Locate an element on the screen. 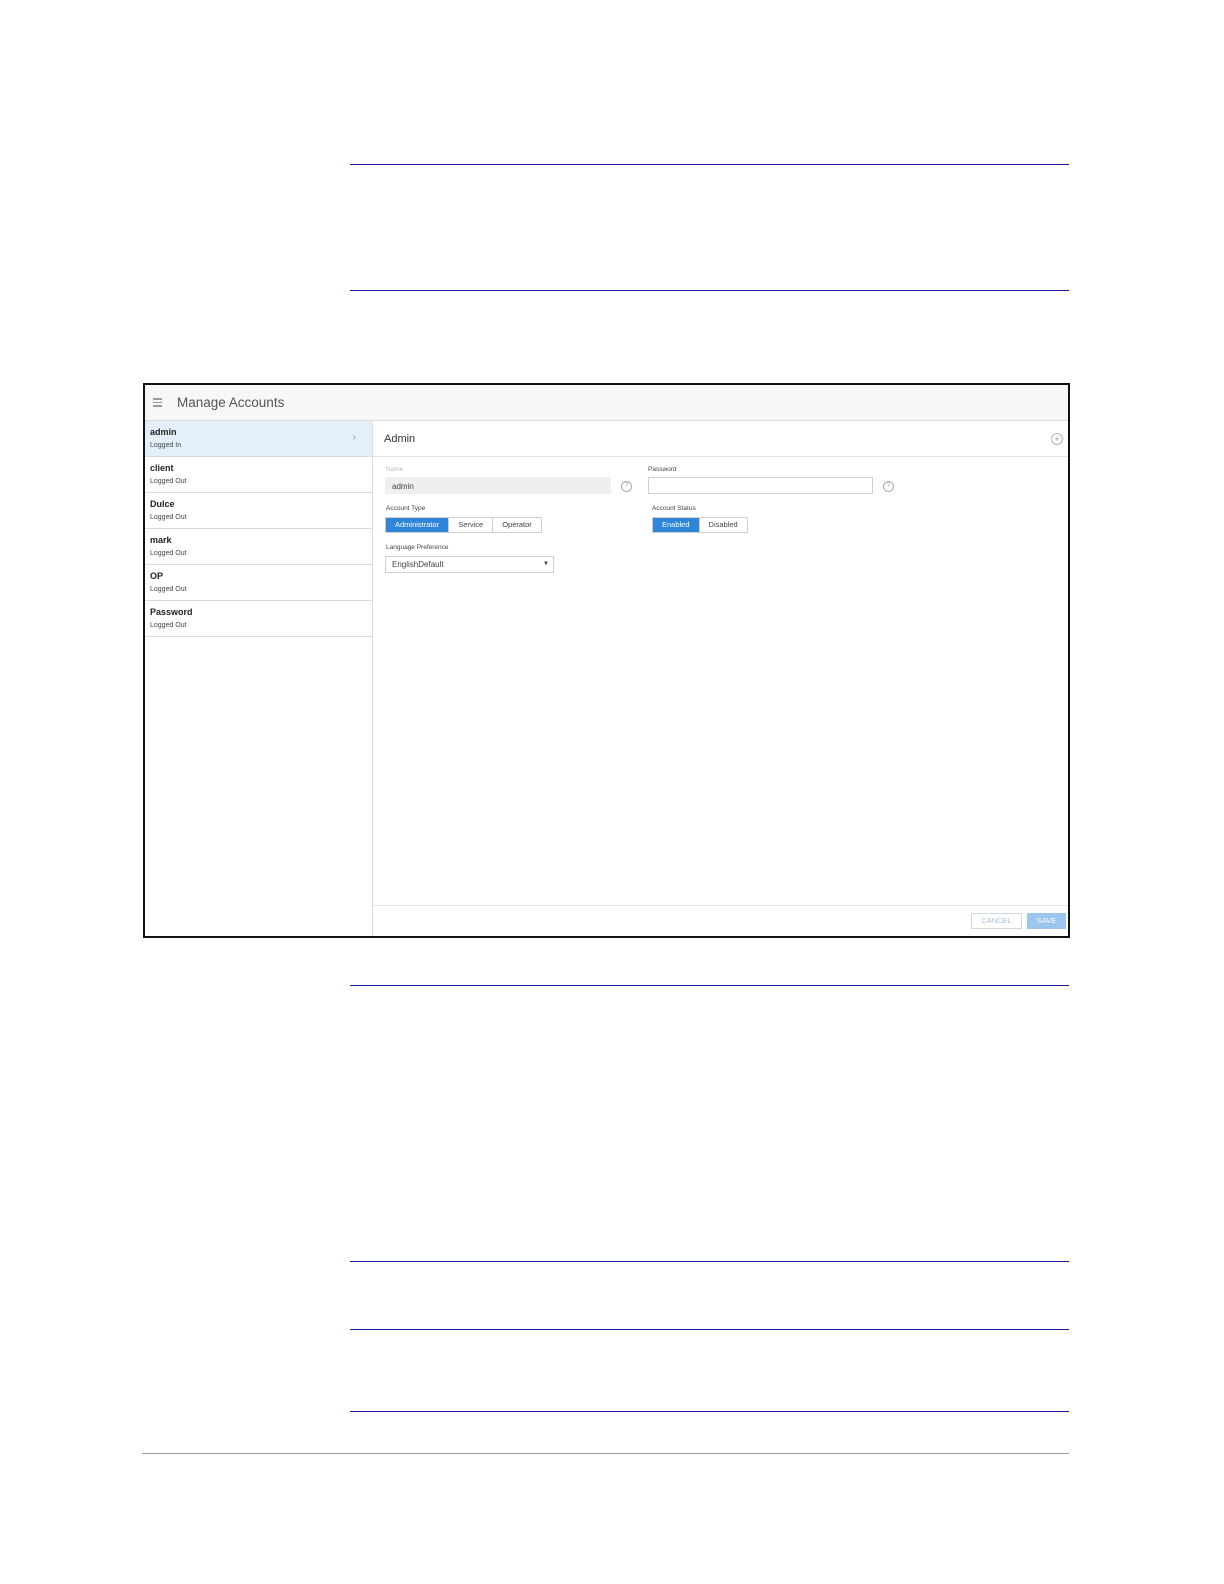 This screenshot has width=1224, height=1584. account-item-mark: mark Logged Out is located at coordinates (258, 547).